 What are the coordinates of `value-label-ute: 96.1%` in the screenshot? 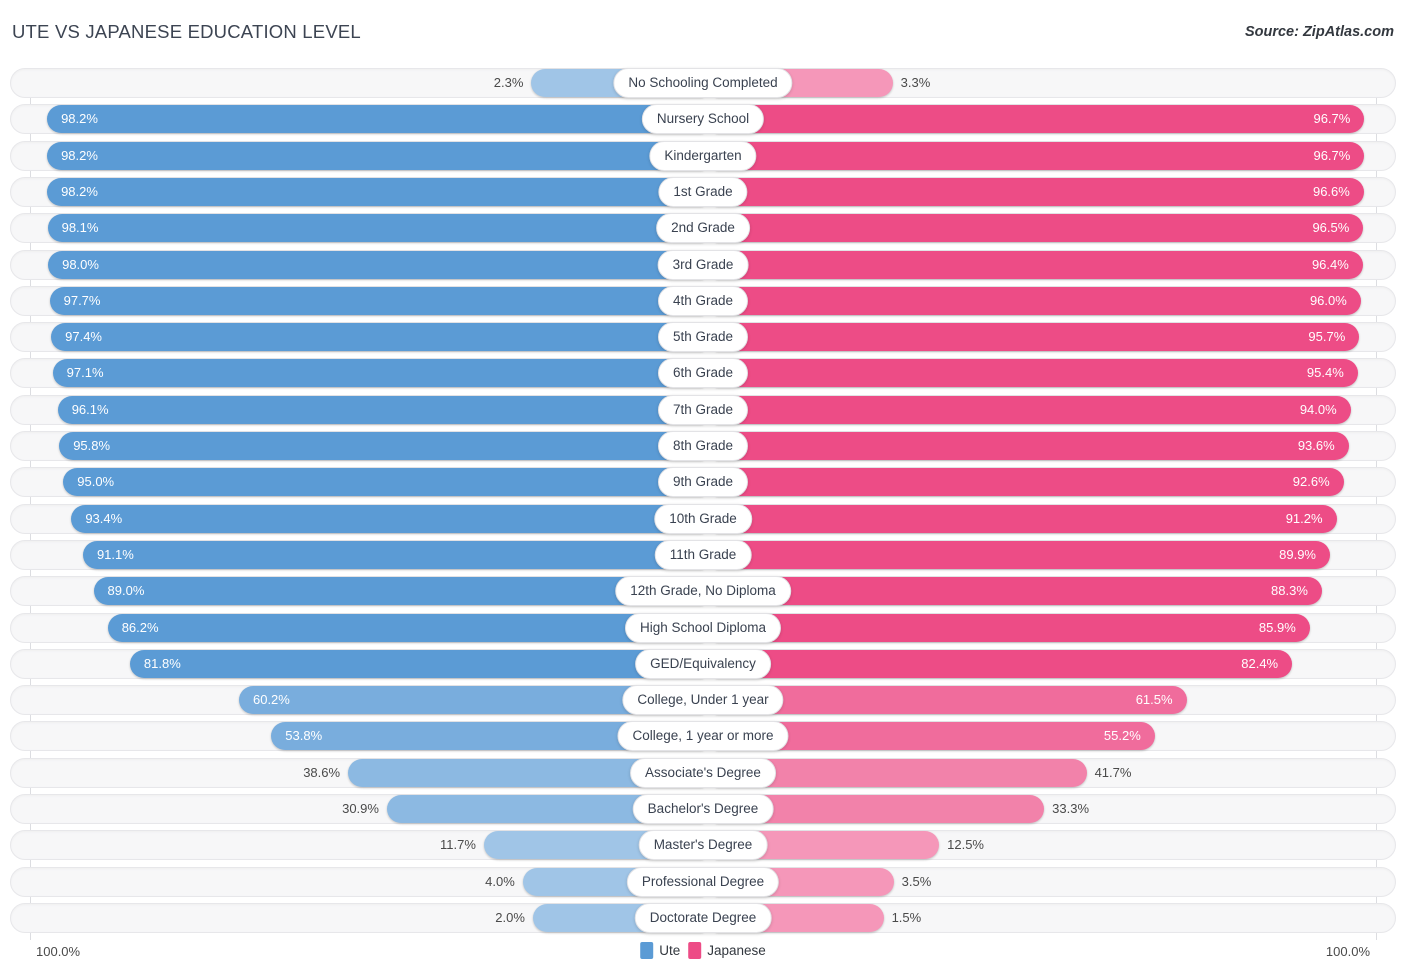 It's located at (90, 409).